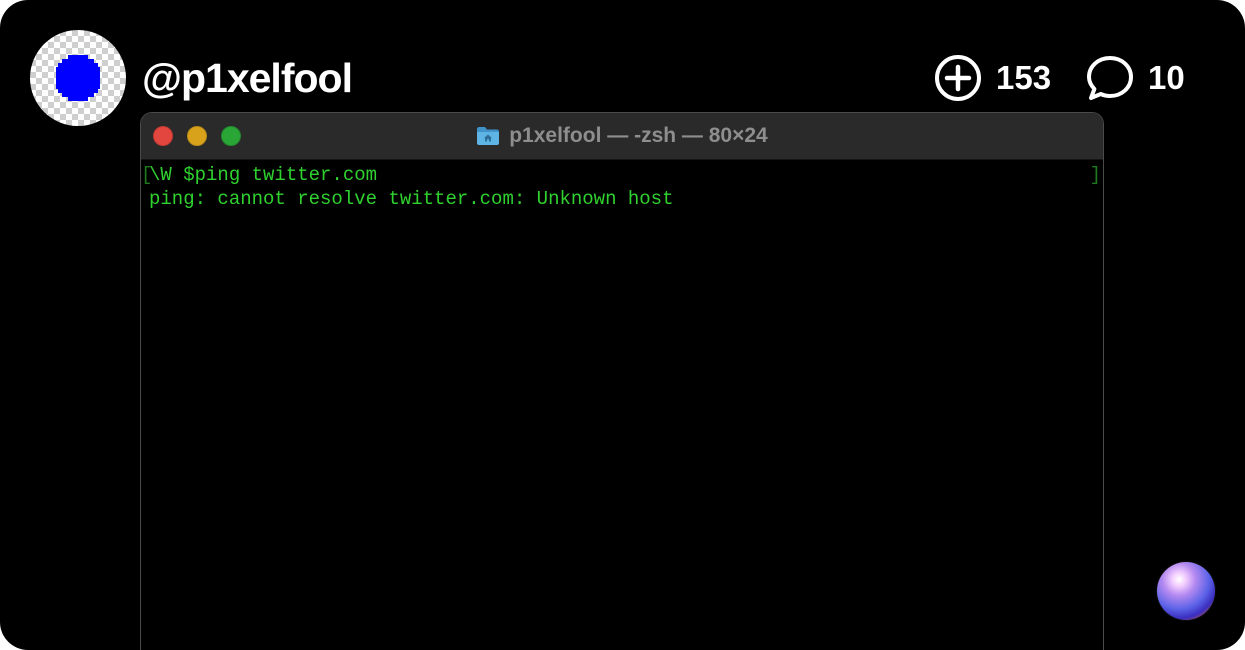 Image resolution: width=1245 pixels, height=650 pixels. I want to click on prompt-bracket-right: ], so click(1095, 175).